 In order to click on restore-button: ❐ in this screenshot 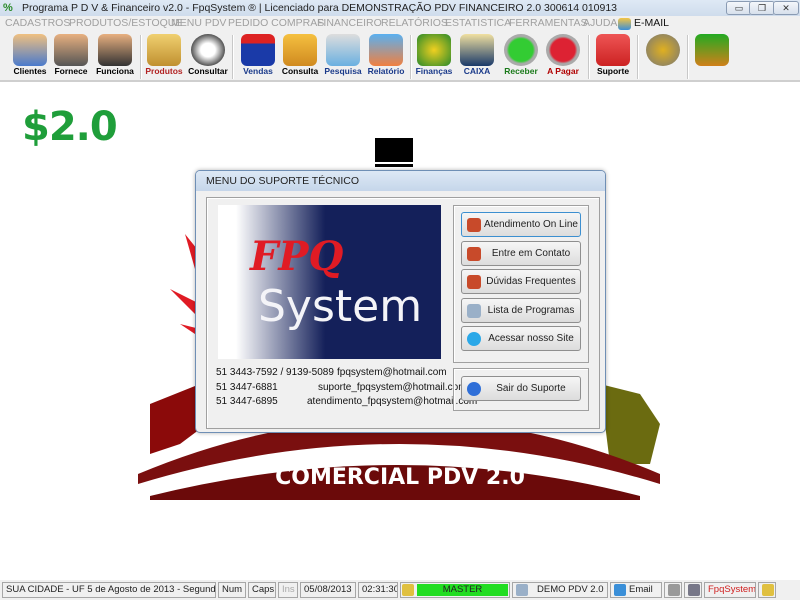, I will do `click(762, 8)`.